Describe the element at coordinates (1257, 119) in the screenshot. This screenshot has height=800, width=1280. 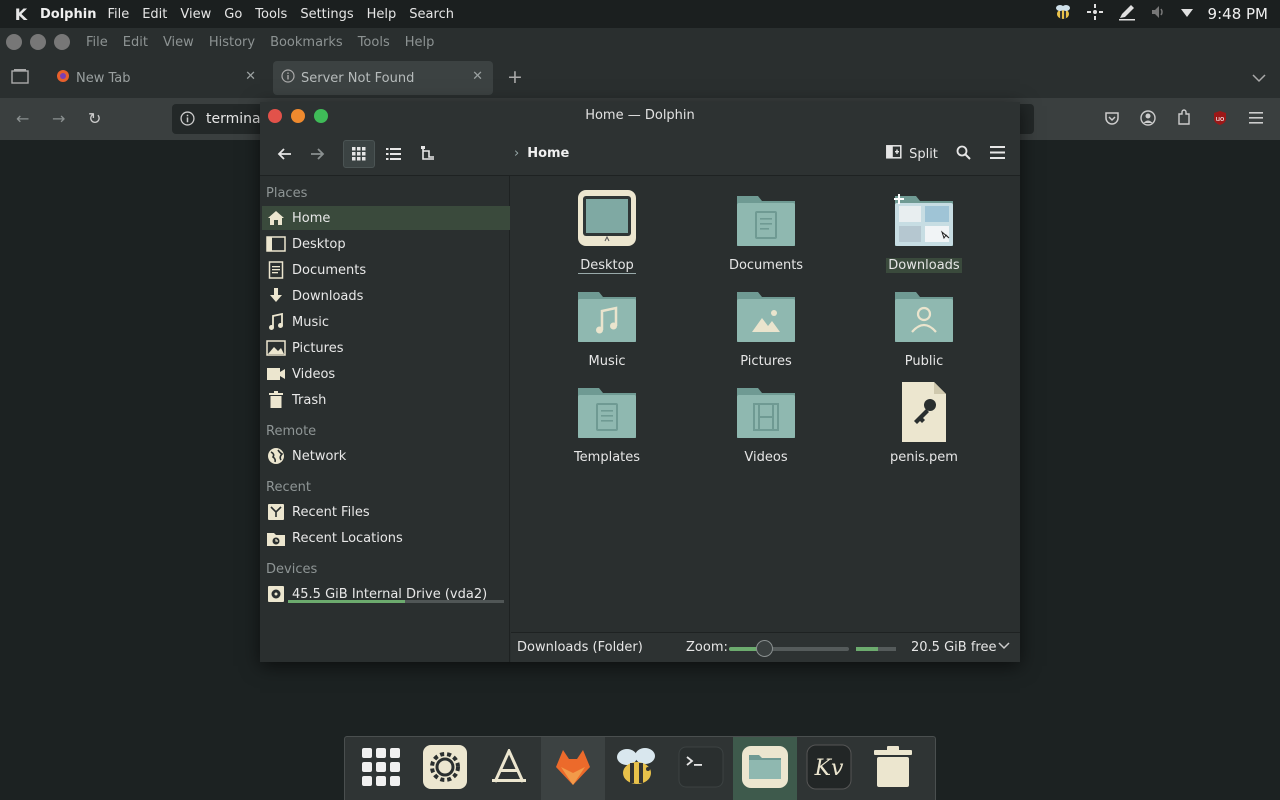
I see `hamburger-menu-icon` at that location.